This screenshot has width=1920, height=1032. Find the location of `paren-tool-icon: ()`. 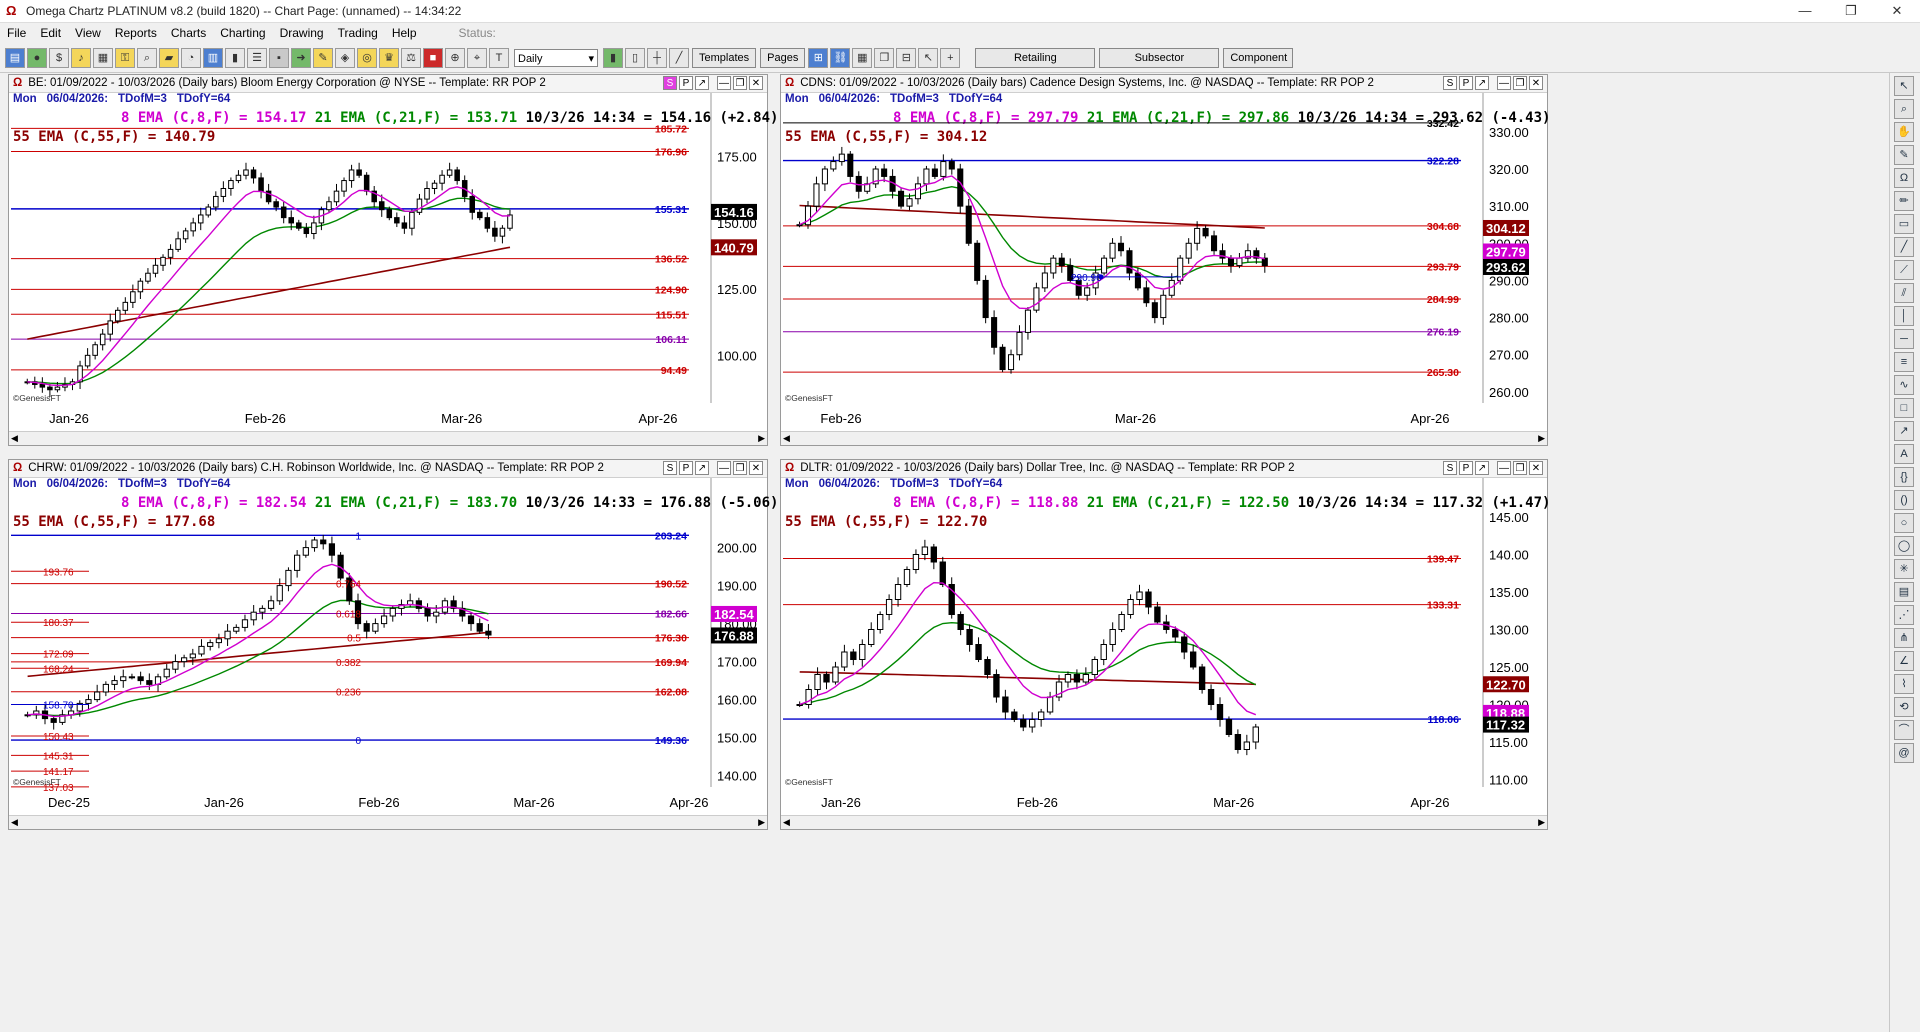

paren-tool-icon: () is located at coordinates (1904, 500).